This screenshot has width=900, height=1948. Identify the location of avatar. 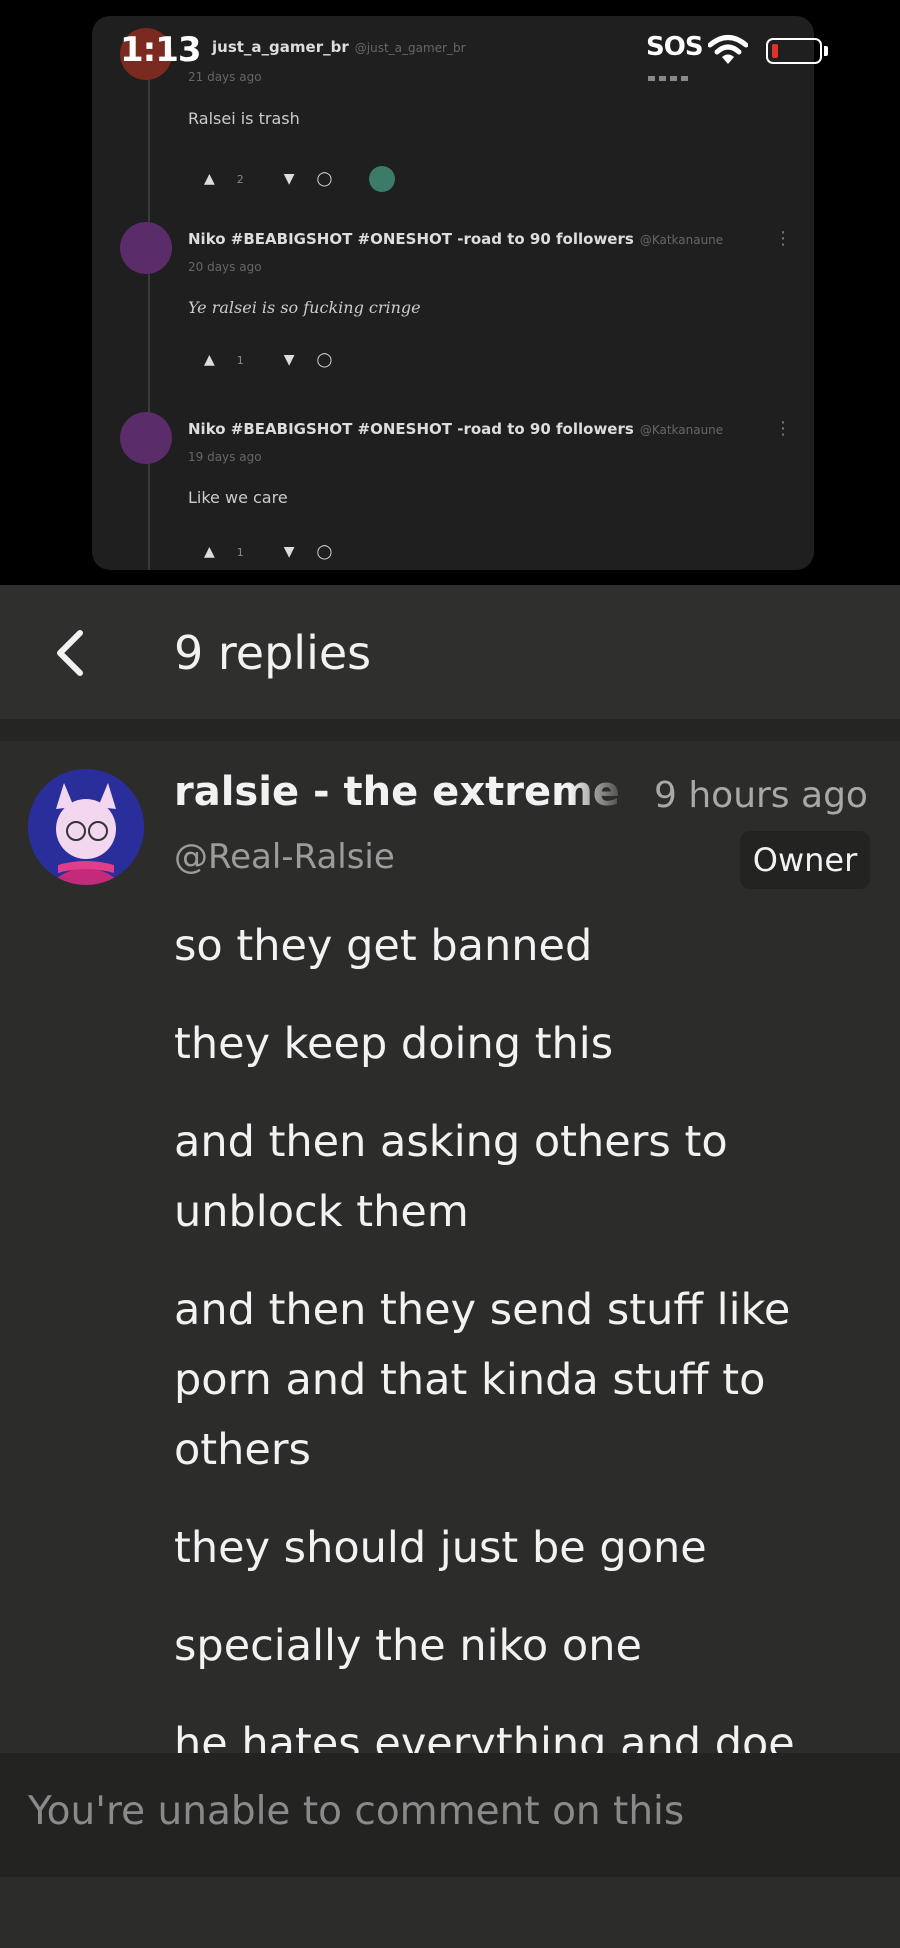
(86, 827).